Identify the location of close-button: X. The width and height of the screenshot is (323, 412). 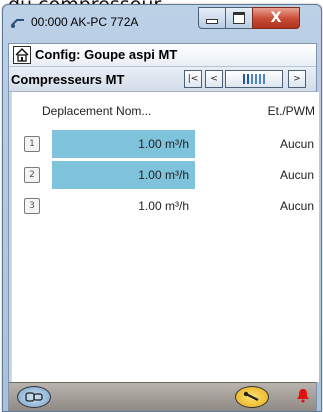
(276, 18).